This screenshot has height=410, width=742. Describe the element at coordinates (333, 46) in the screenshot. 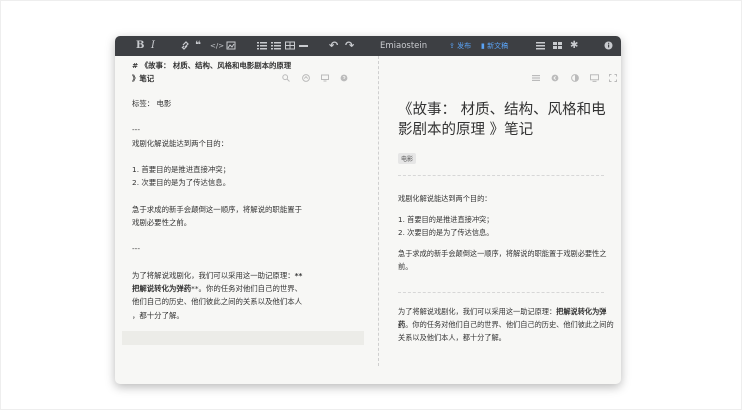

I see `undo-icon: ↶` at that location.